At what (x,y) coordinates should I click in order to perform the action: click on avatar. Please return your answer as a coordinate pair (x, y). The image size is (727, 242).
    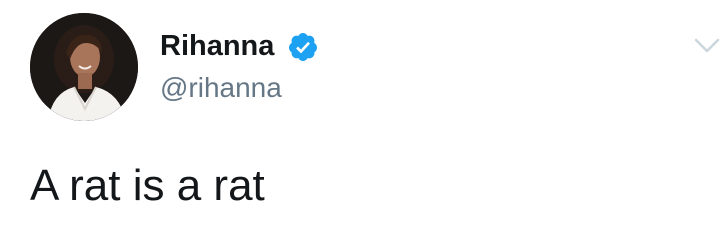
    Looking at the image, I should click on (84, 67).